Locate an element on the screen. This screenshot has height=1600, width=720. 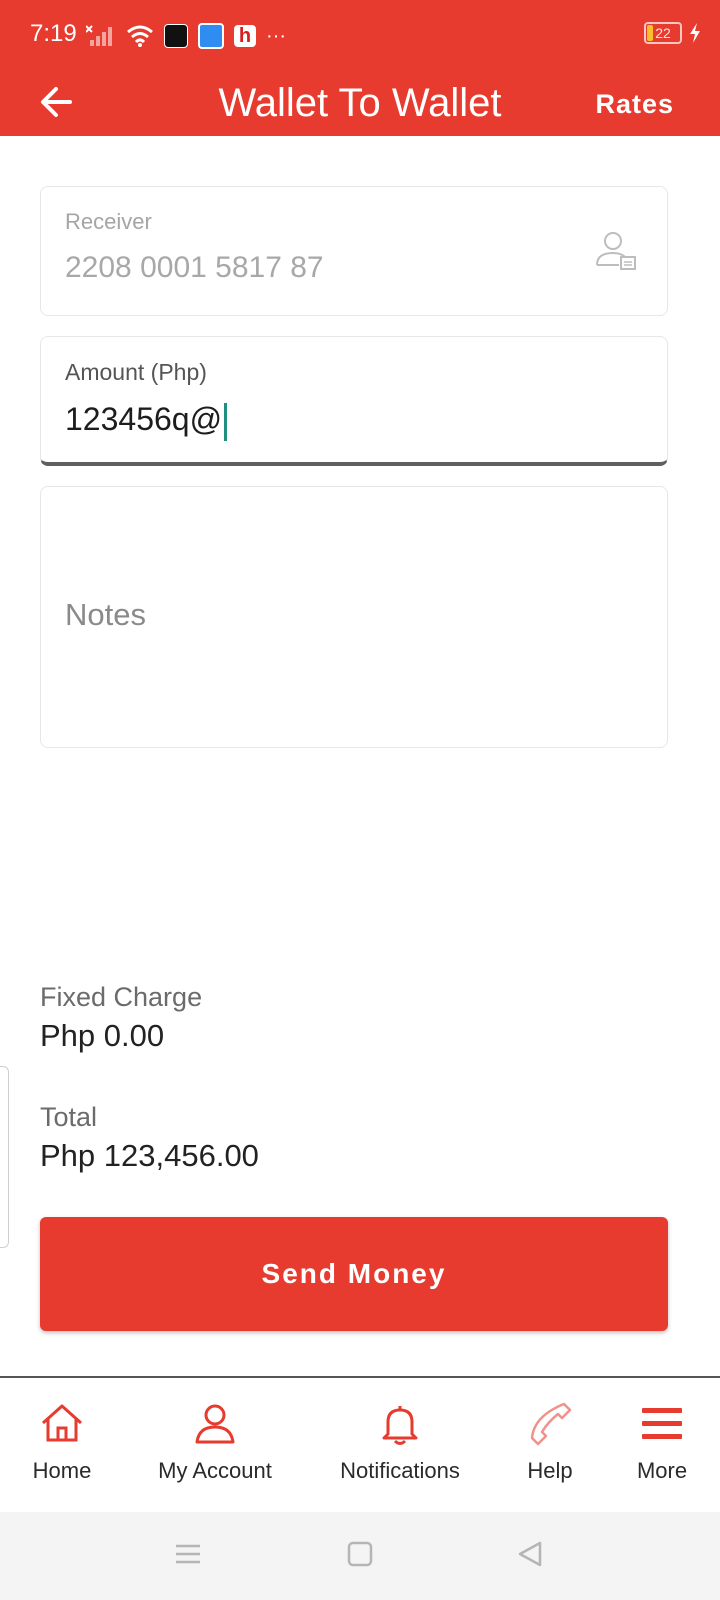
wifi-icon is located at coordinates (140, 36).